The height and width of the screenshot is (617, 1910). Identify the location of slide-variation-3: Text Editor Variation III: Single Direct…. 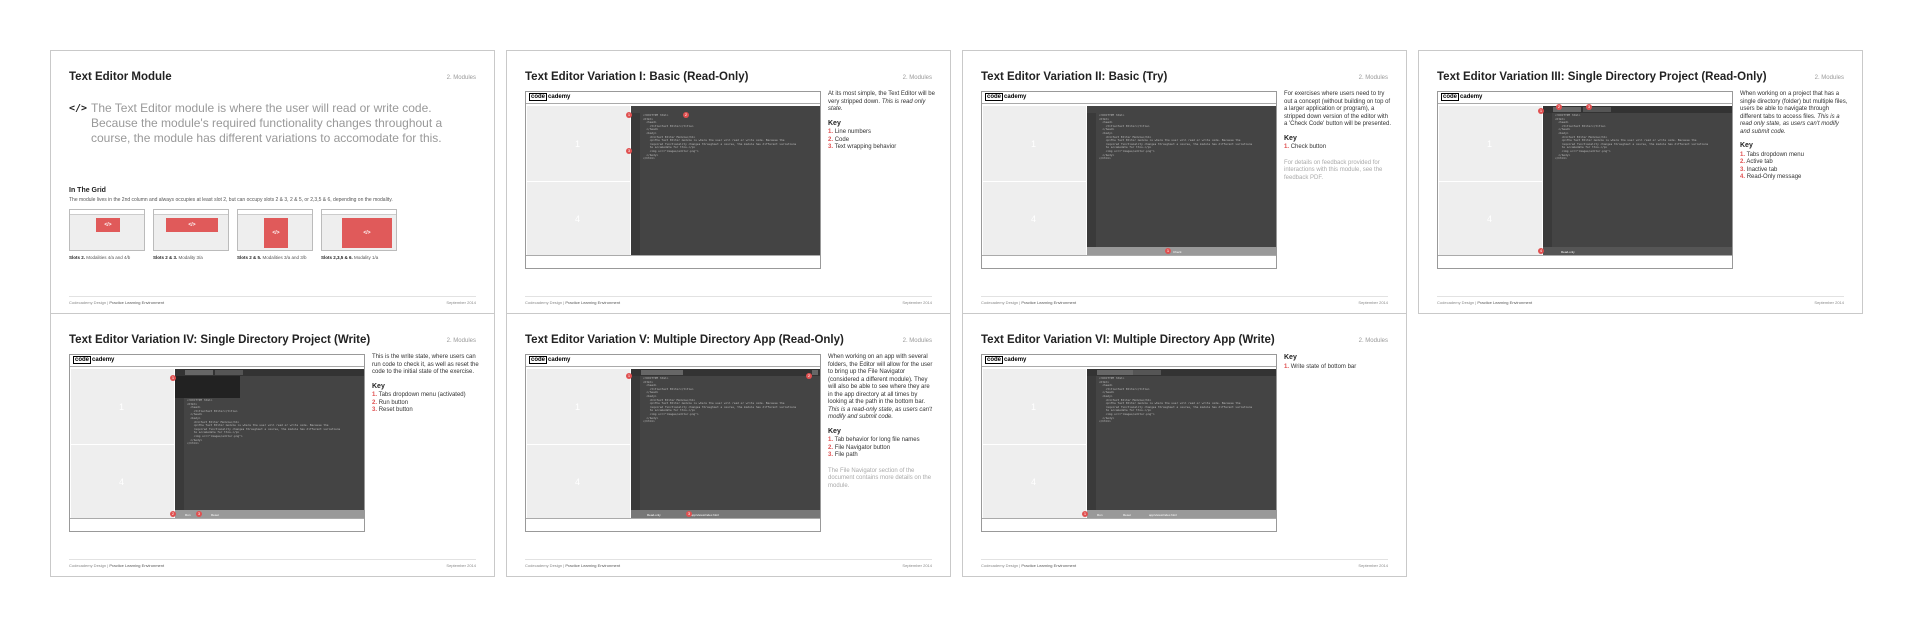
(1640, 182).